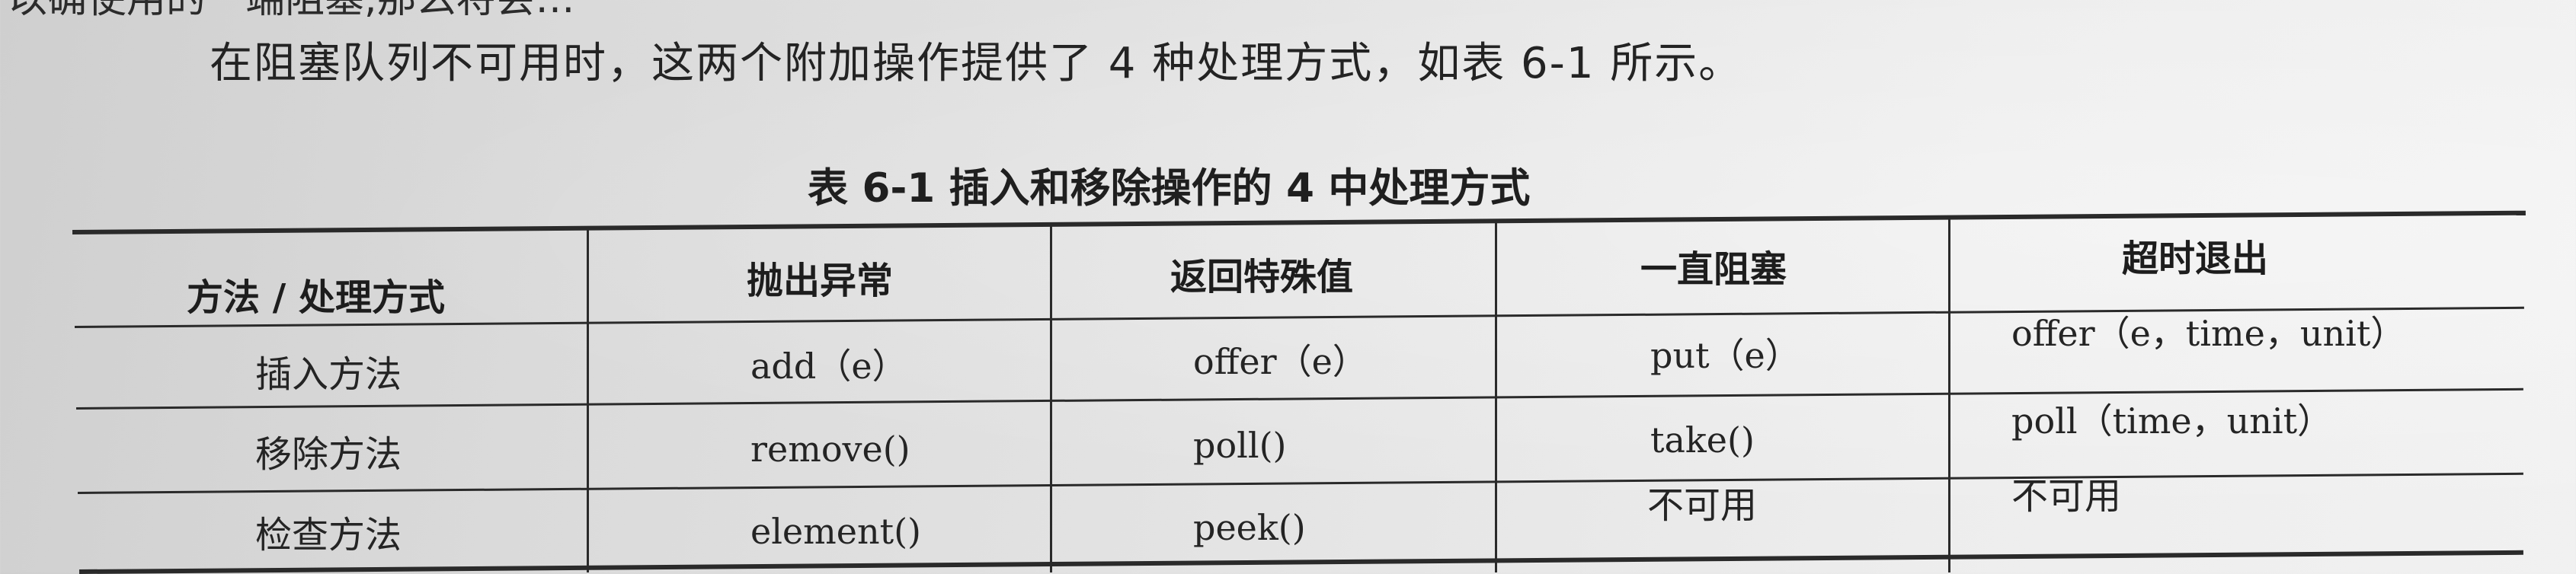  What do you see at coordinates (1301, 562) in the screenshot?
I see `table-bottom-rule` at bounding box center [1301, 562].